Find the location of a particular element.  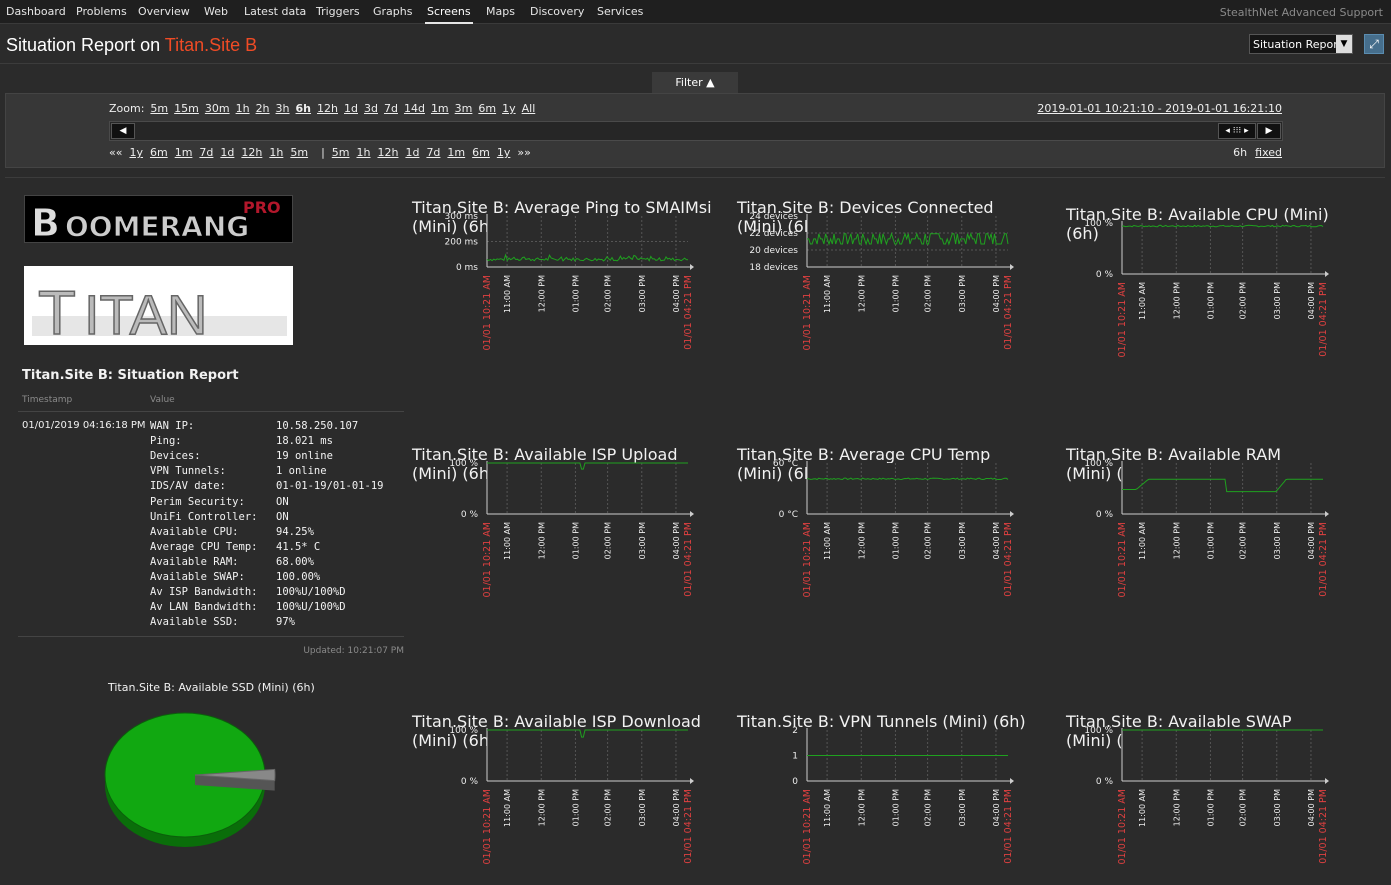

nav-problems: Problems is located at coordinates (101, 11).